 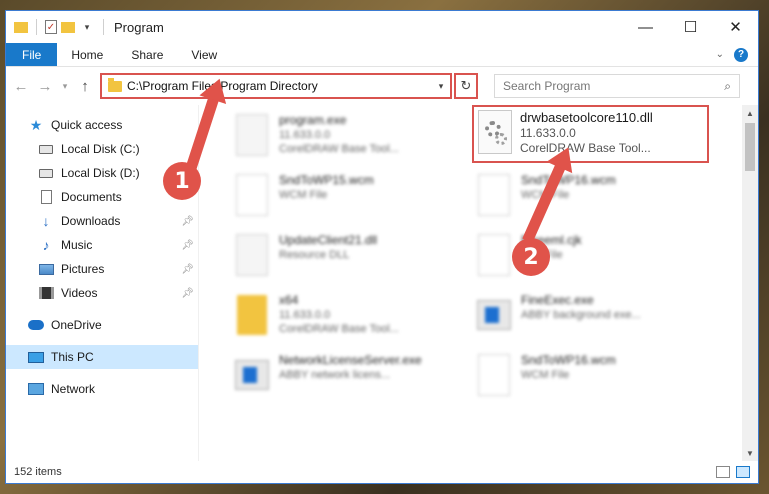 What do you see at coordinates (46, 269) in the screenshot?
I see `pictures-icon` at bounding box center [46, 269].